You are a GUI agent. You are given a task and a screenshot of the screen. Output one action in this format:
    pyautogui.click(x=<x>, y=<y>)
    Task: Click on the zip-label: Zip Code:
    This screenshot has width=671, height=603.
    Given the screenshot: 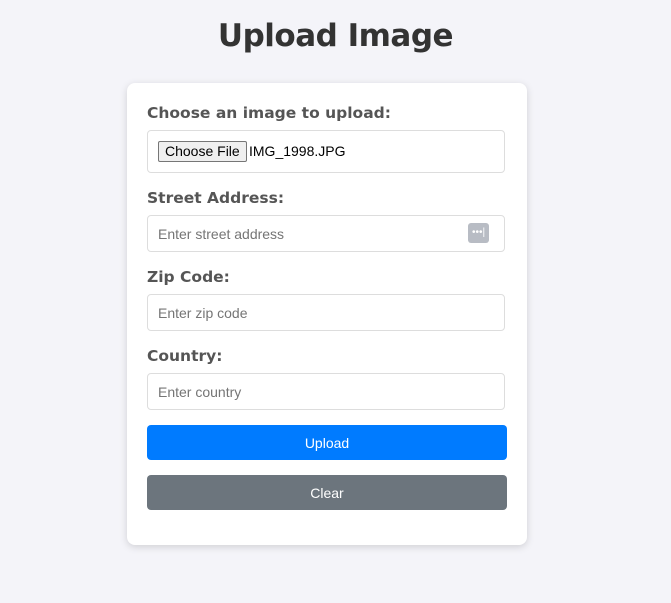 What is the action you would take?
    pyautogui.click(x=188, y=277)
    